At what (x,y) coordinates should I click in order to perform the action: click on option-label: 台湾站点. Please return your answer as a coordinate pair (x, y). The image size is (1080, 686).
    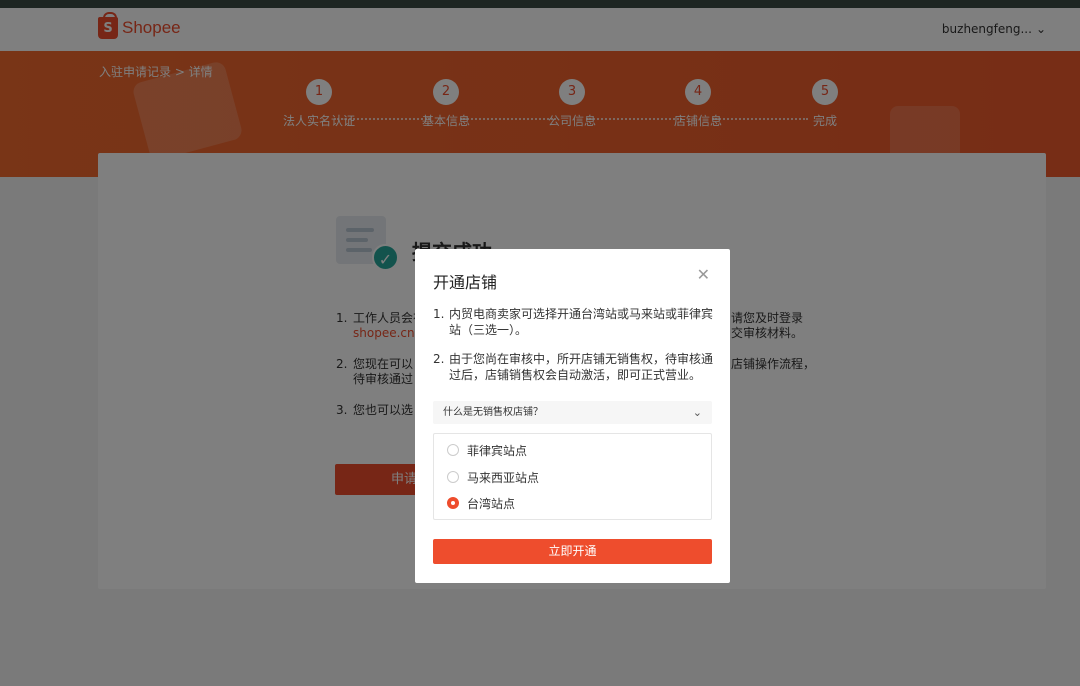
    Looking at the image, I should click on (491, 503).